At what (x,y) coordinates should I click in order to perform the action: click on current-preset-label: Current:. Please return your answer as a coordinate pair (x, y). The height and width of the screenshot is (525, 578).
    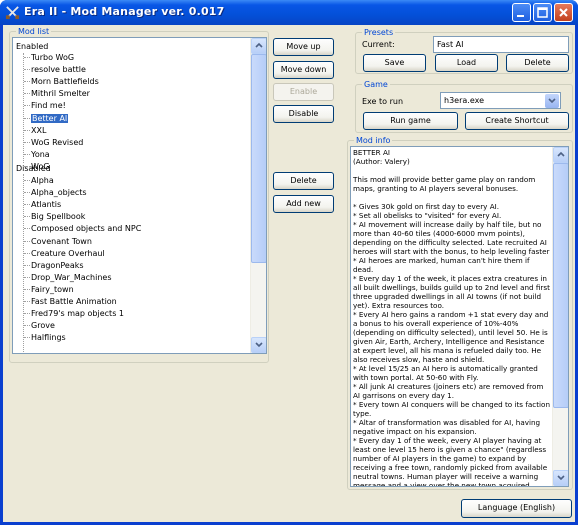
    Looking at the image, I should click on (378, 44).